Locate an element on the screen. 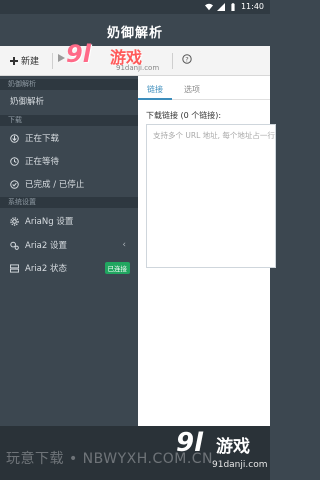 Image resolution: width=320 pixels, height=480 pixels. help-button: ? is located at coordinates (187, 59).